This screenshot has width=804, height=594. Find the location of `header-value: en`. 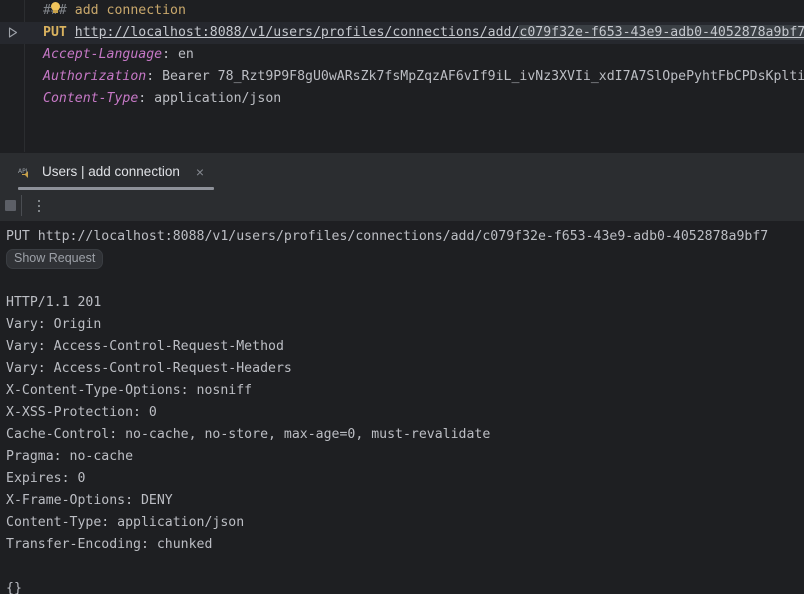

header-value: en is located at coordinates (185, 54).